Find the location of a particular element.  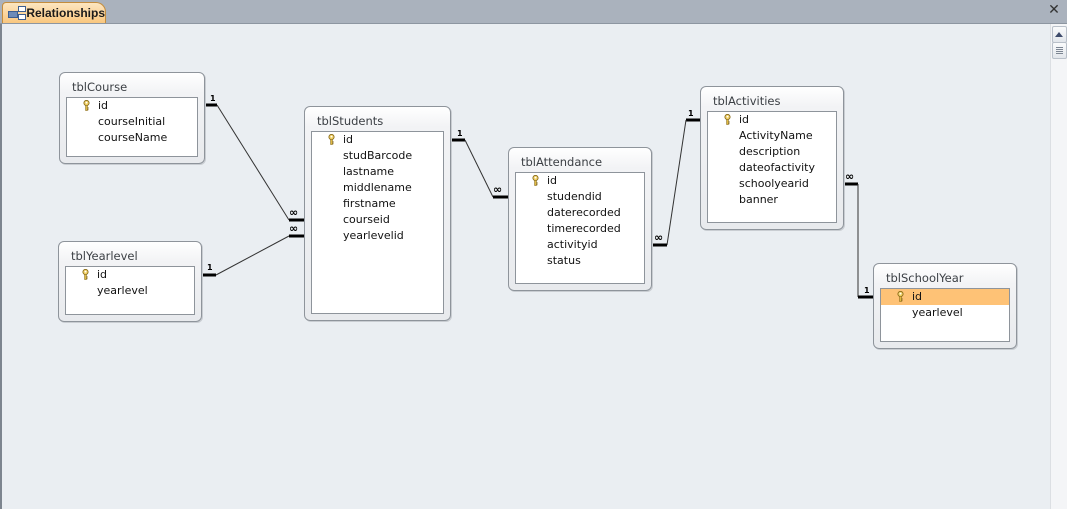

field-item: courseInitial is located at coordinates (132, 122).